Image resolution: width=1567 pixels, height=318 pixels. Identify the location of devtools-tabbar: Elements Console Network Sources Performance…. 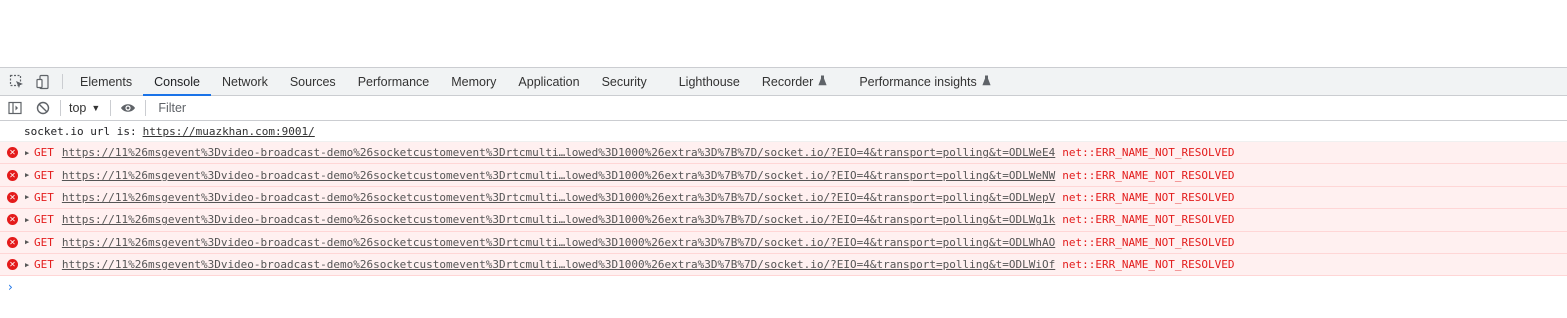
(783, 82).